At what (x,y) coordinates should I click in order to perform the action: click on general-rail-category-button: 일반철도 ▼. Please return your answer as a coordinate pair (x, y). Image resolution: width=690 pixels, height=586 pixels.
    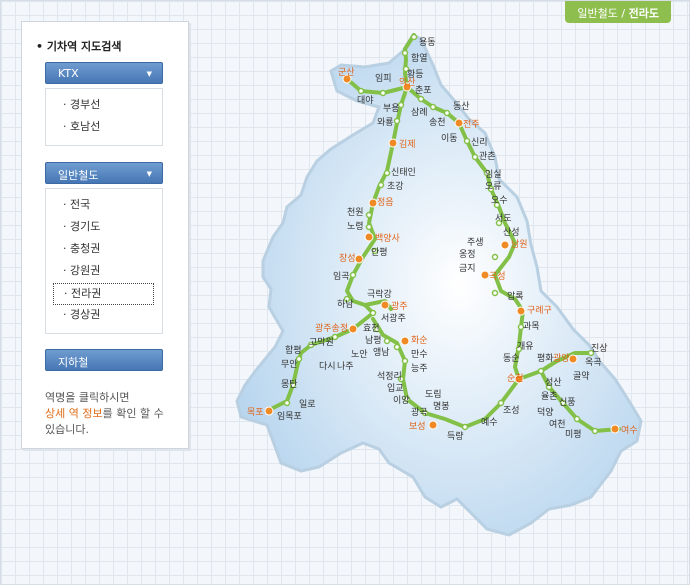
    Looking at the image, I should click on (104, 173).